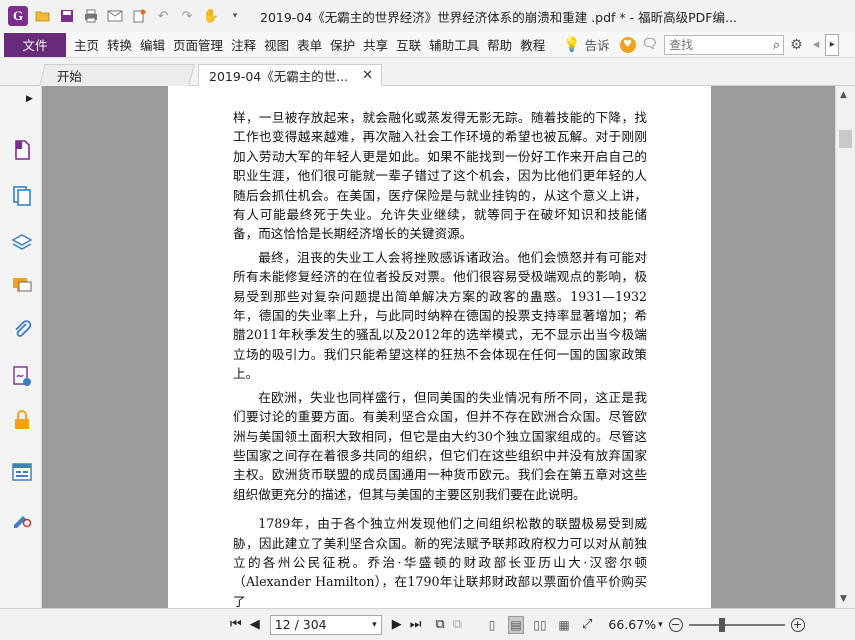 The width and height of the screenshot is (855, 640). I want to click on attachments-icon, so click(22, 330).